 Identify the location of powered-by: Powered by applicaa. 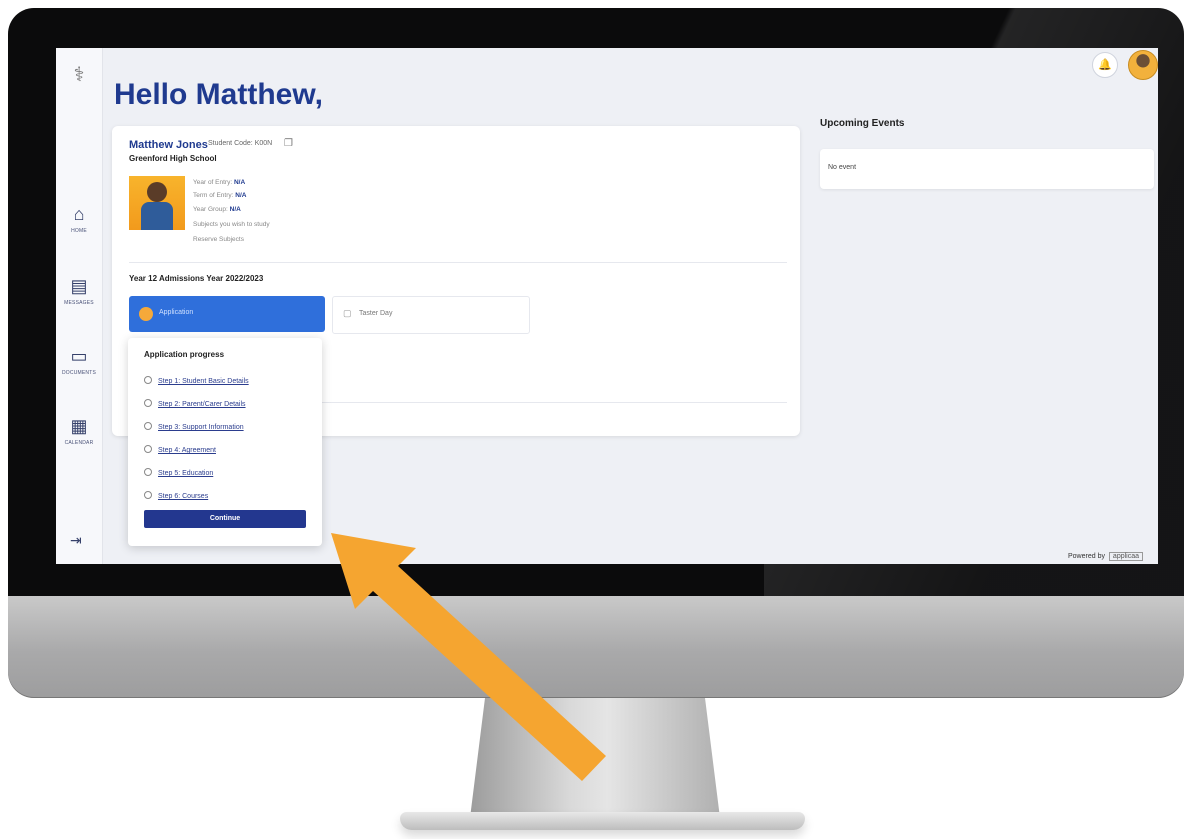
(1105, 556).